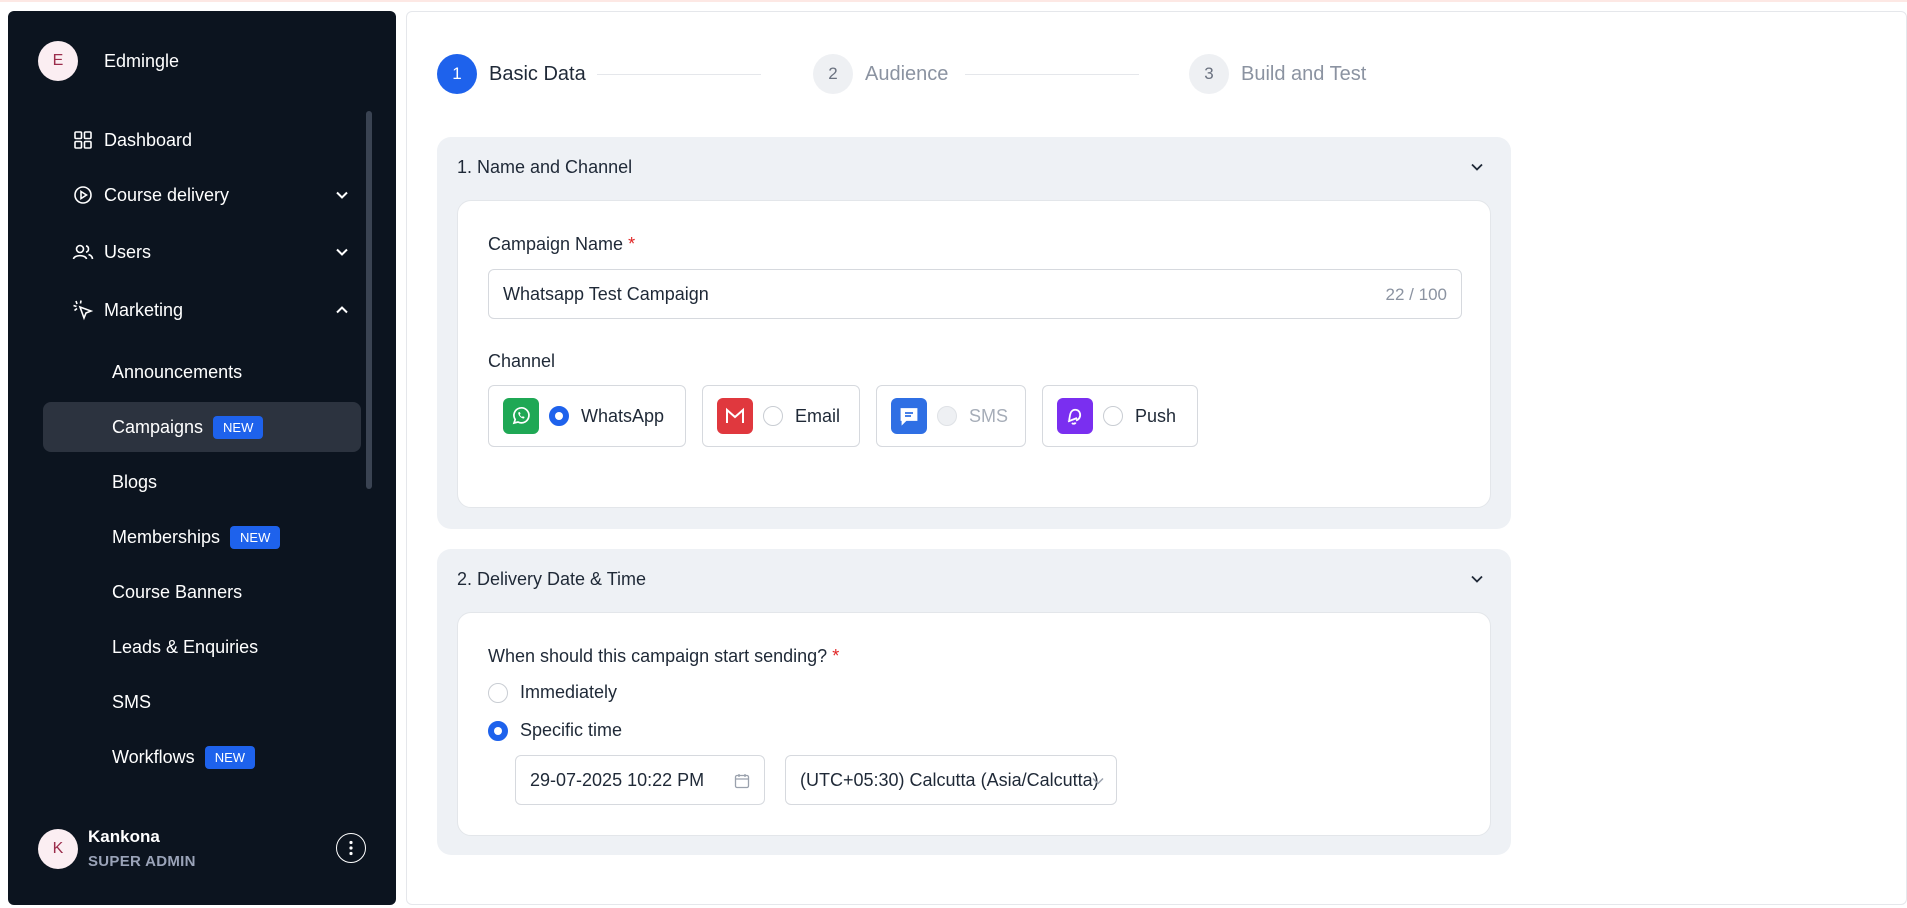  I want to click on channel-label: Channel, so click(522, 361).